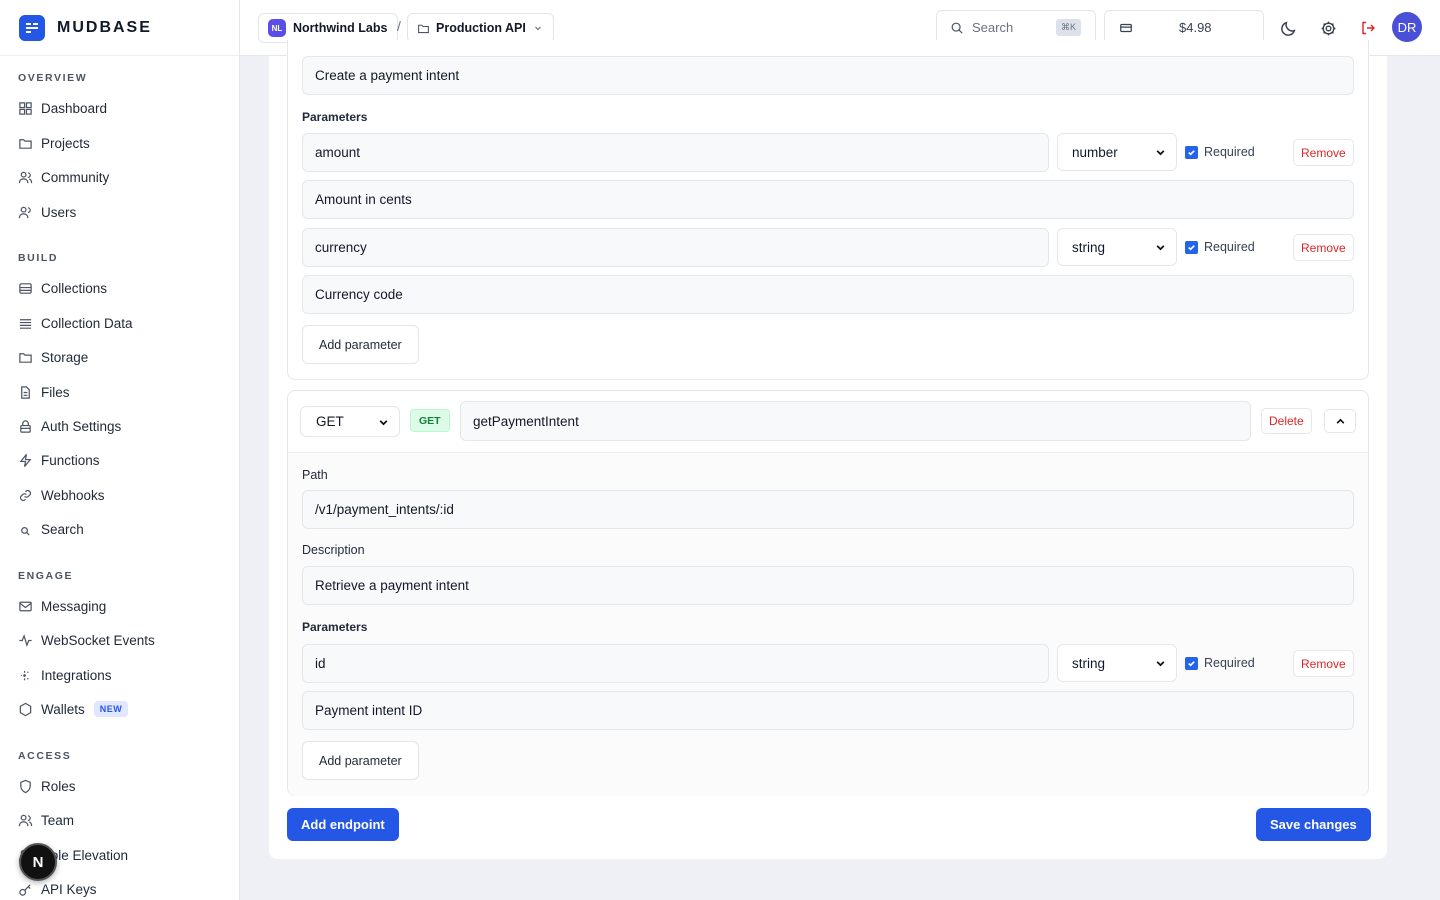 The width and height of the screenshot is (1440, 900). I want to click on sidebar-item-collections: Collections, so click(62, 288).